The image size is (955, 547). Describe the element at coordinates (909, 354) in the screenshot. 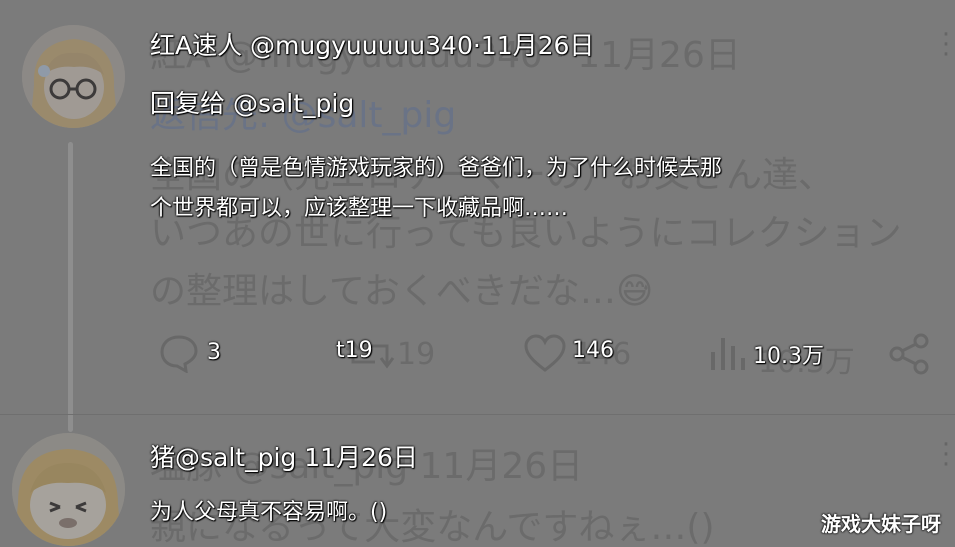

I see `share-icon` at that location.